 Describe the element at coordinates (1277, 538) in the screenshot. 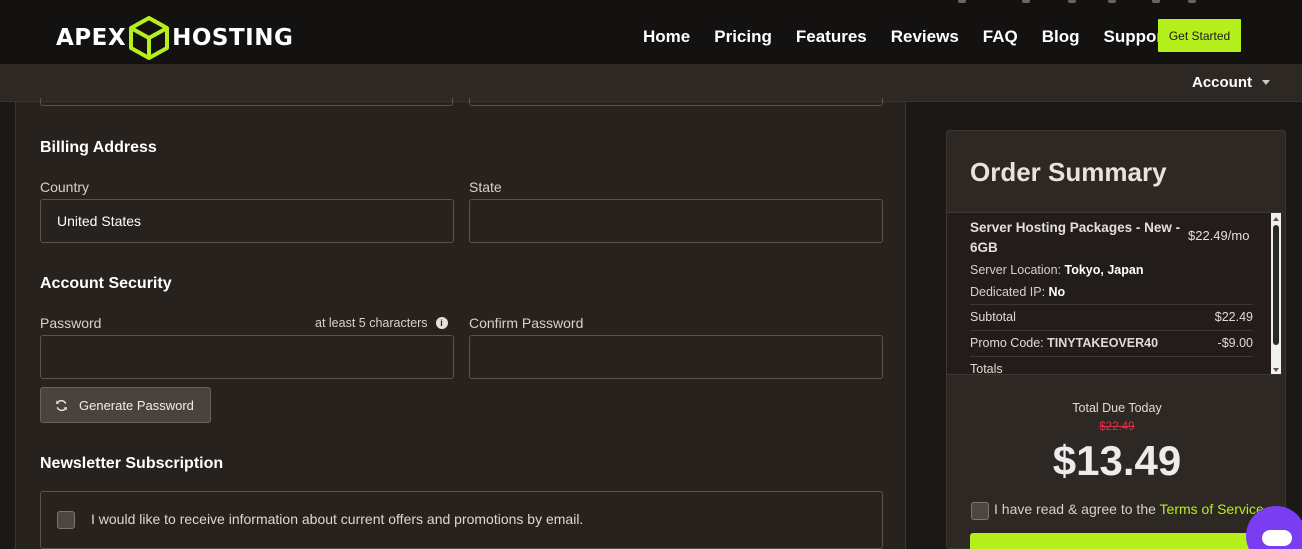

I see `chat-icon` at that location.